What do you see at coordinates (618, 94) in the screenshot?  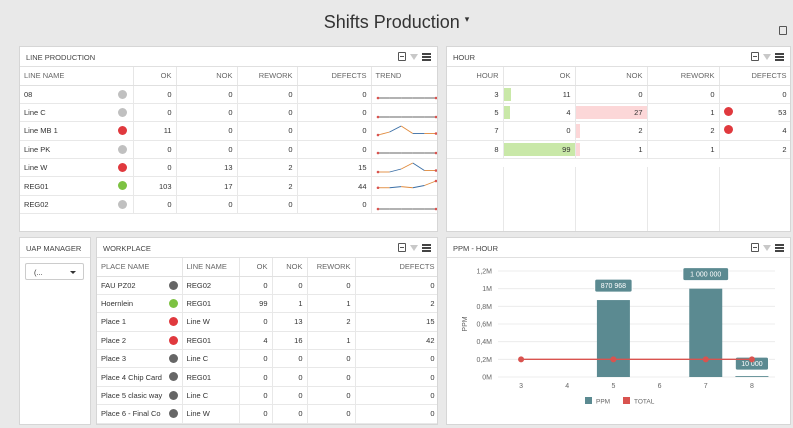 I see `table-row: 3 11 0 0 0` at bounding box center [618, 94].